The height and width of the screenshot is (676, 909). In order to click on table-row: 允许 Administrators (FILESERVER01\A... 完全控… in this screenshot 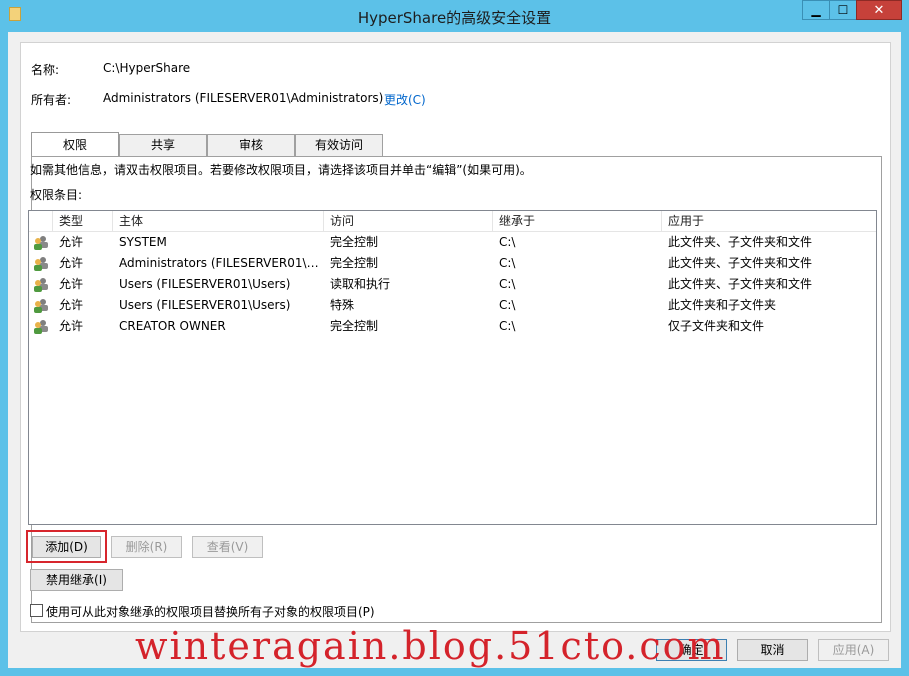, I will do `click(452, 263)`.